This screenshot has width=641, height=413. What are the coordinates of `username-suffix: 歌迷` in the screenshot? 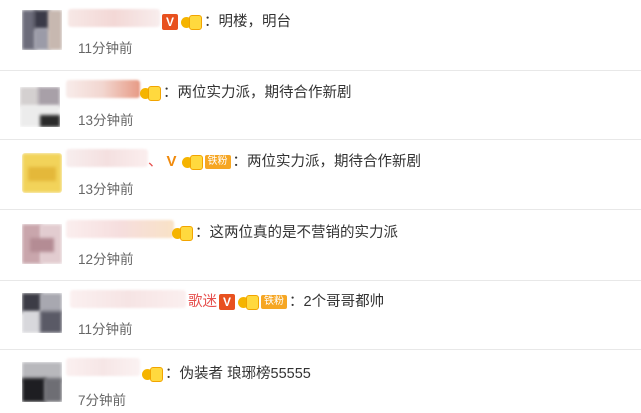 It's located at (202, 302).